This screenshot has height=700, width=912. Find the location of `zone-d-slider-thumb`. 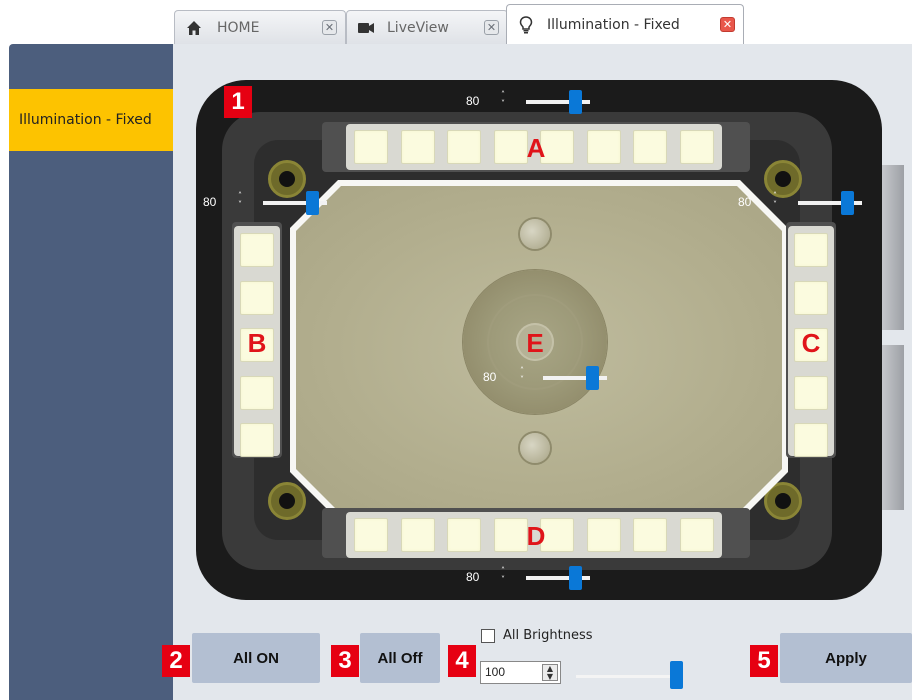

zone-d-slider-thumb is located at coordinates (576, 578).